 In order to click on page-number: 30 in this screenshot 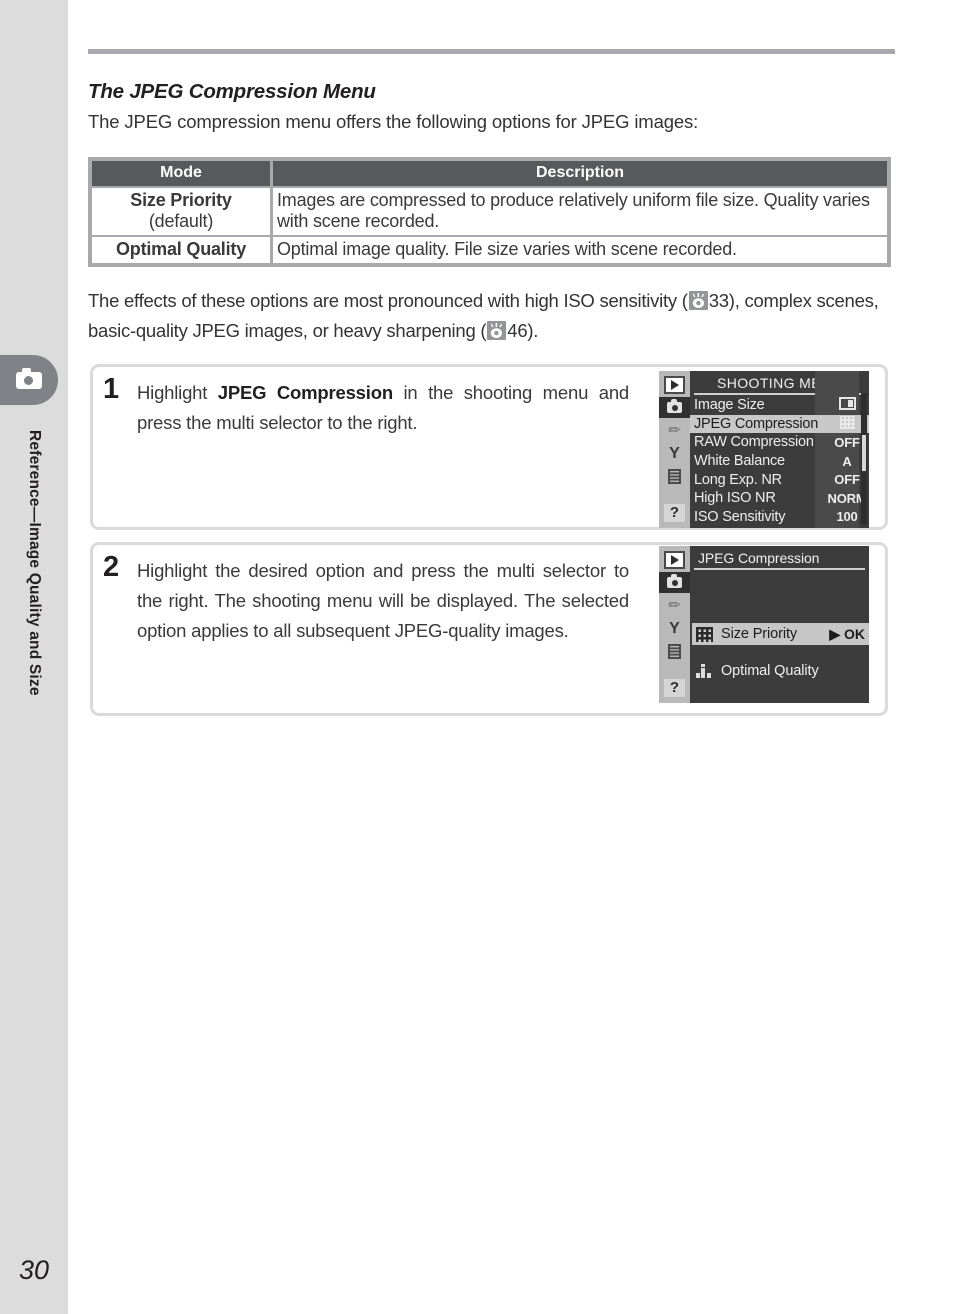, I will do `click(34, 1270)`.